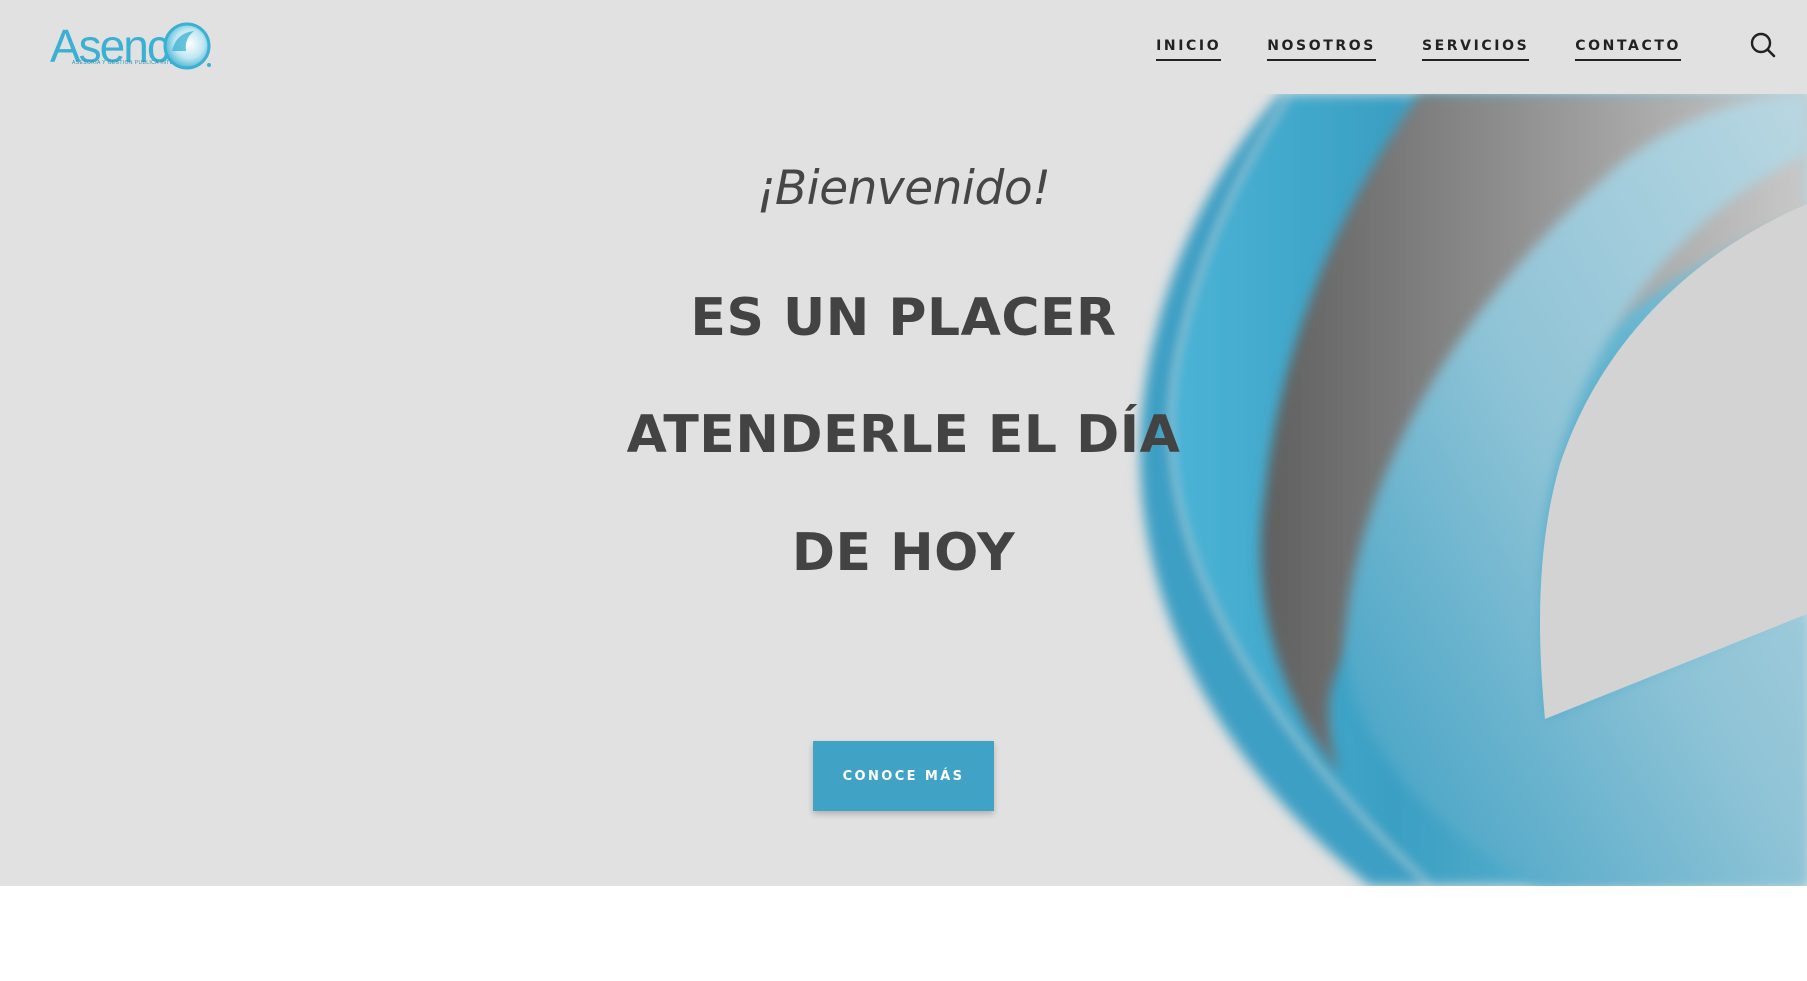 The height and width of the screenshot is (981, 1807). What do you see at coordinates (1418, 48) in the screenshot?
I see `main-nav: INICIO NOSOTROS SERVICIOS CONTACTO` at bounding box center [1418, 48].